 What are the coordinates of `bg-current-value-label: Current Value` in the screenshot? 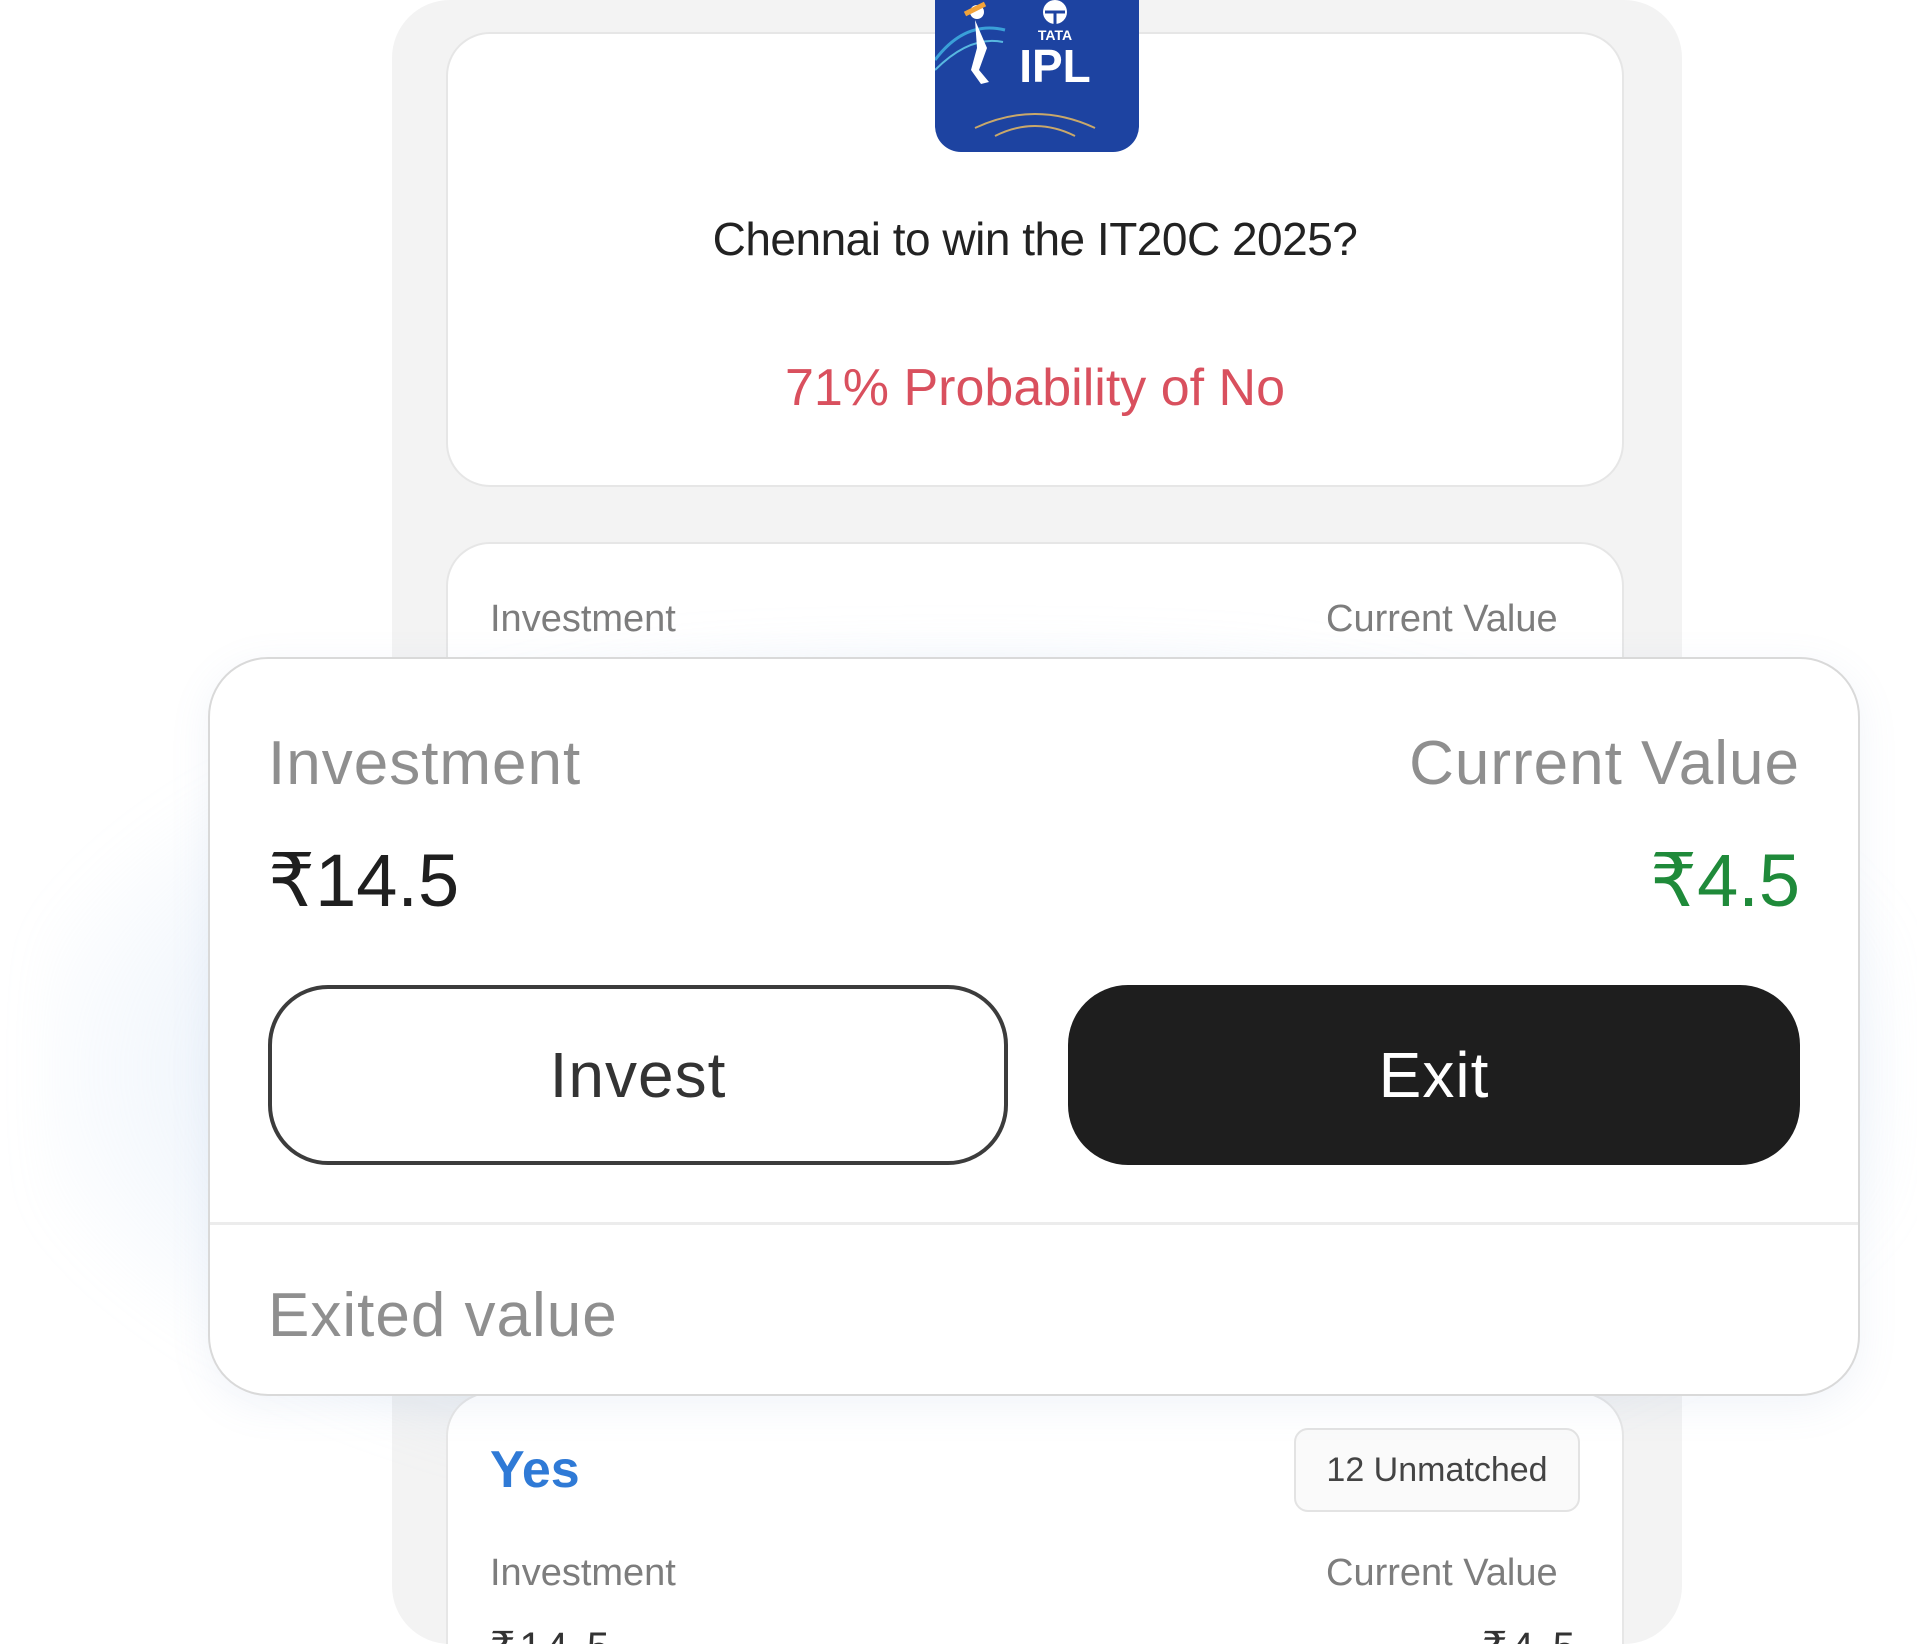 It's located at (1442, 619).